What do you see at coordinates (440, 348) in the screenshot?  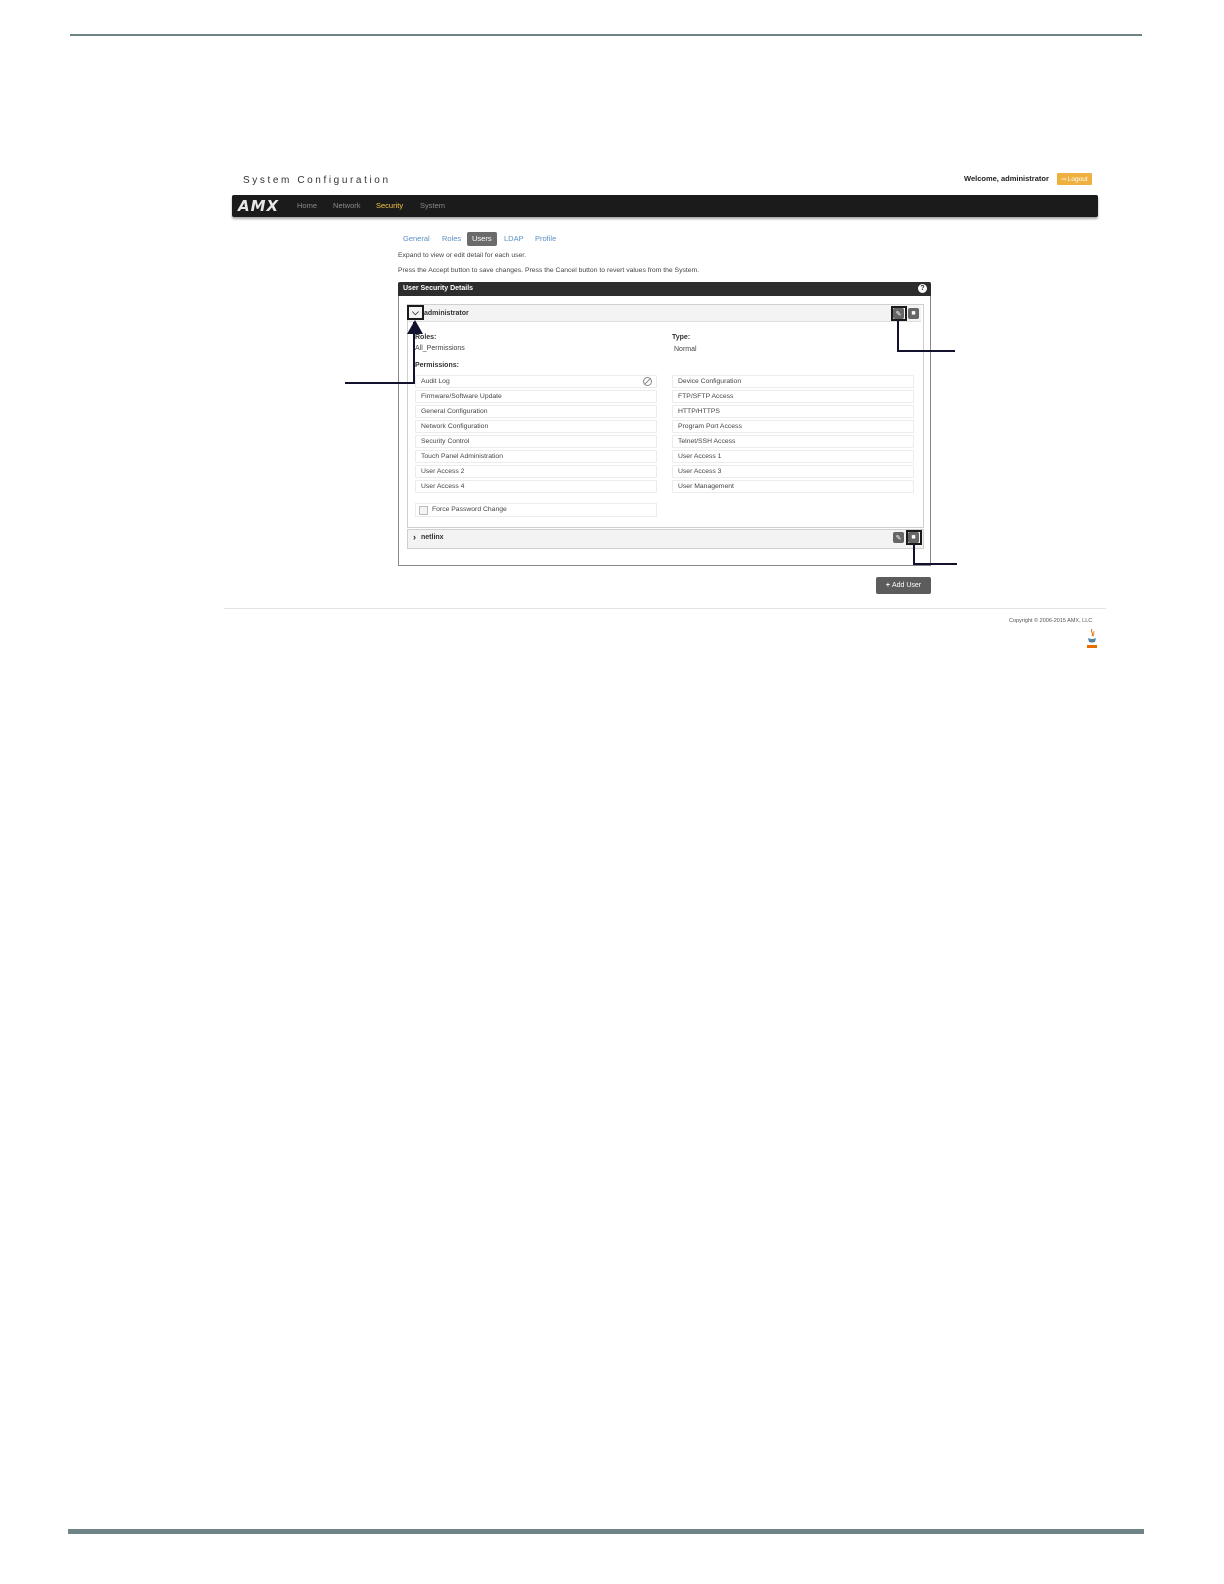 I see `roles-value: All_Permissions` at bounding box center [440, 348].